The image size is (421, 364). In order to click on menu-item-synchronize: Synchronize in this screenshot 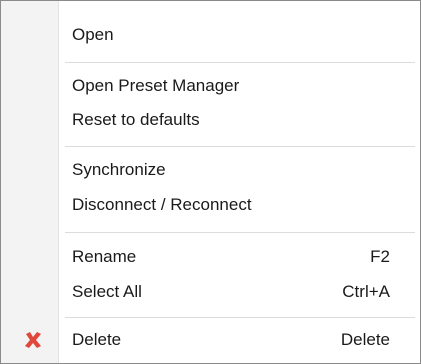, I will do `click(210, 170)`.